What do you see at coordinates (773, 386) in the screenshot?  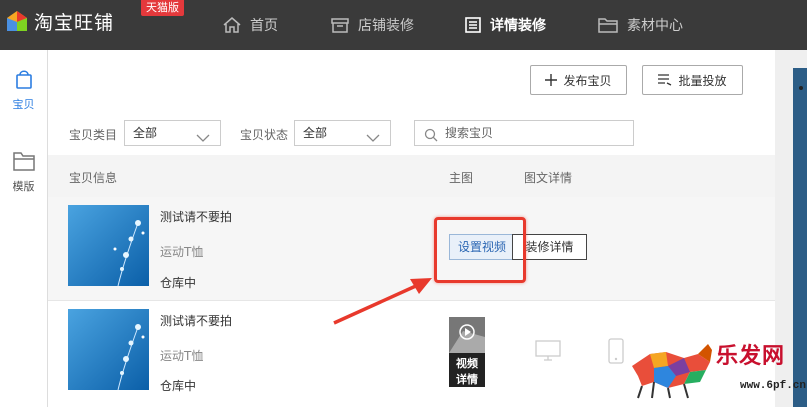 I see `watermark-url: www.6pf.cn` at bounding box center [773, 386].